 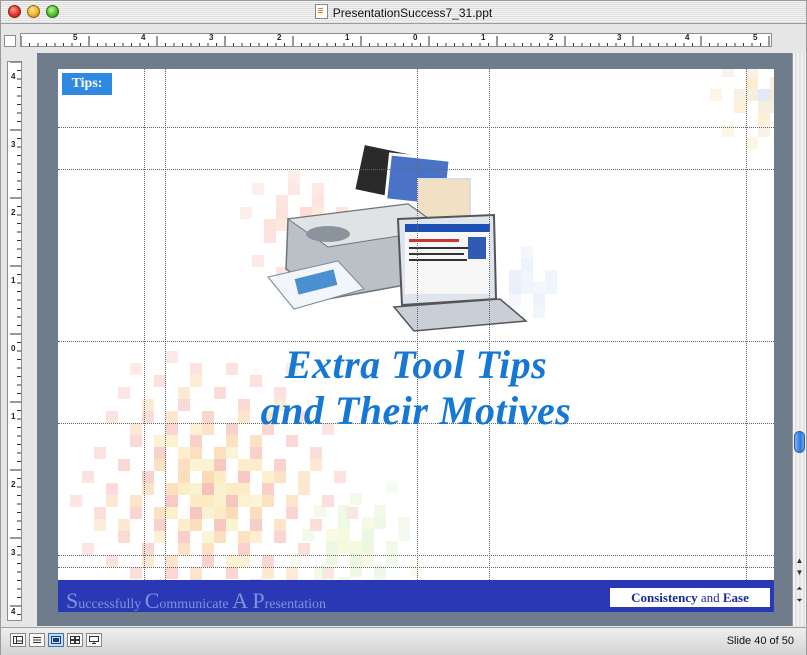 What do you see at coordinates (403, 641) in the screenshot?
I see `status-bar: Slide 40 of 50` at bounding box center [403, 641].